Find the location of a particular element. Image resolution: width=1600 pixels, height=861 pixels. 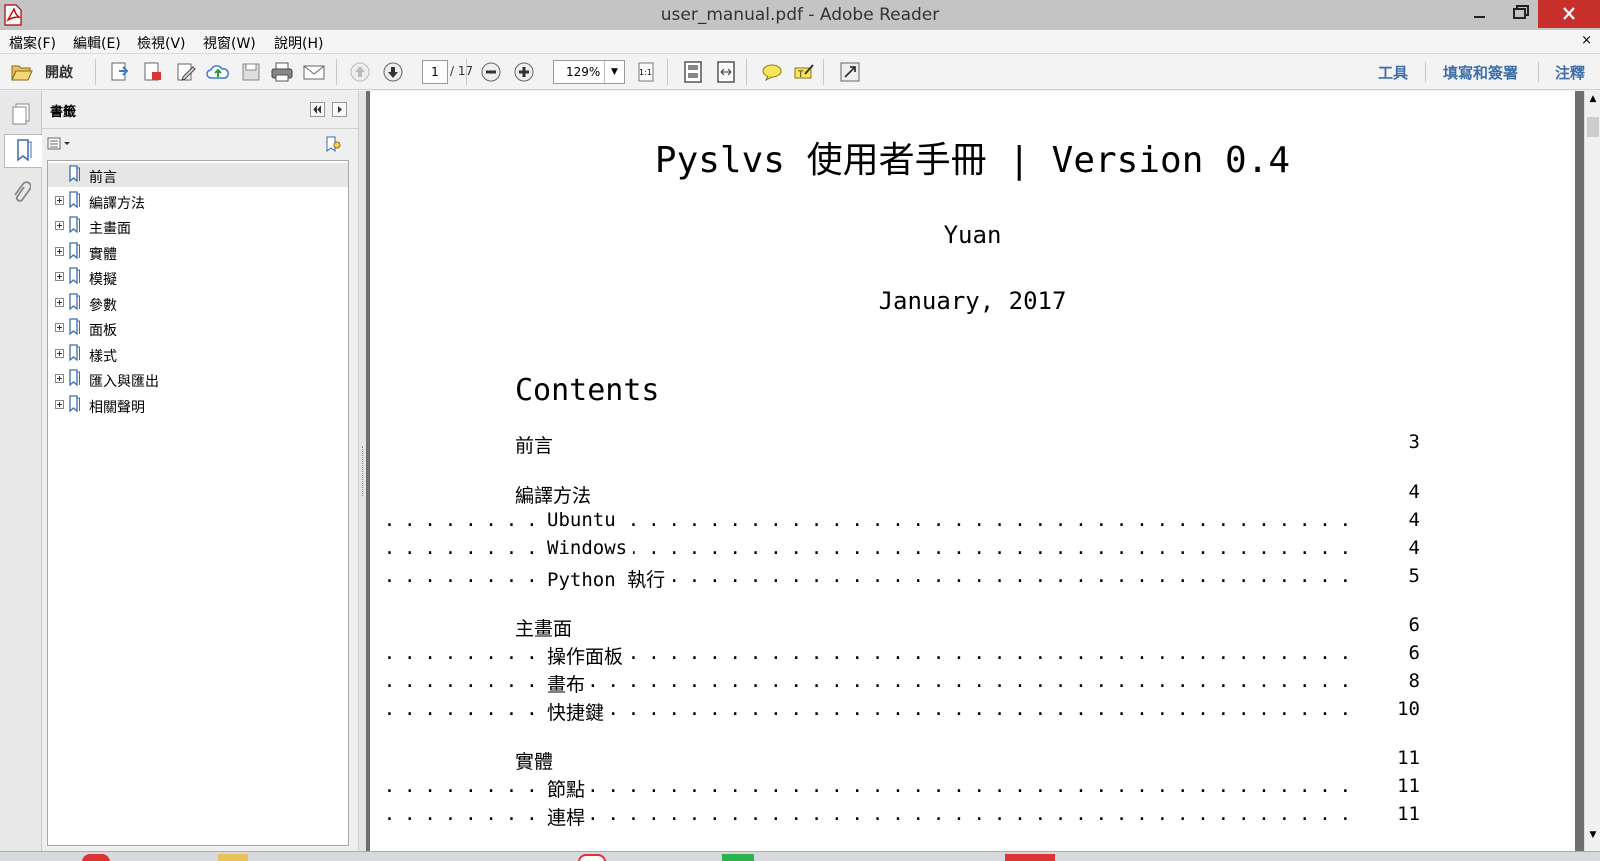

tools-link: 工具 is located at coordinates (1393, 72).